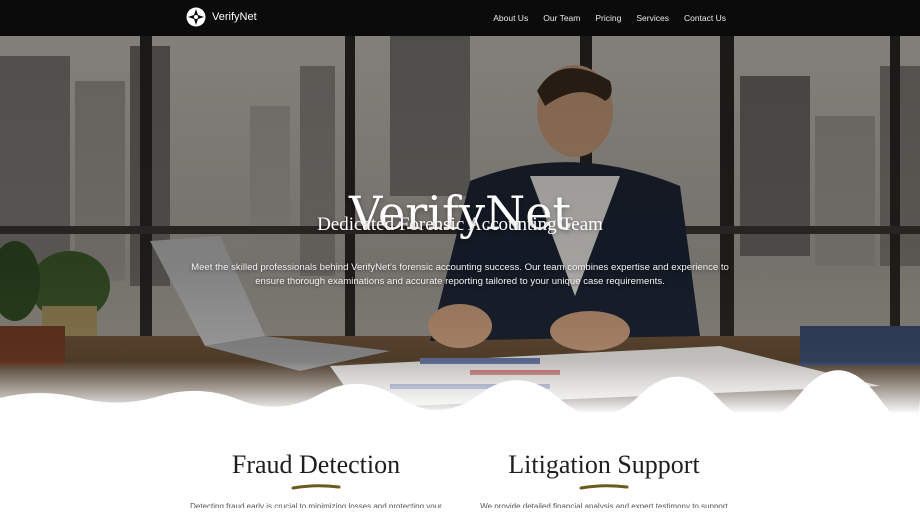 The height and width of the screenshot is (514, 920). What do you see at coordinates (705, 18) in the screenshot?
I see `nav-link-contact-us: Contact Us` at bounding box center [705, 18].